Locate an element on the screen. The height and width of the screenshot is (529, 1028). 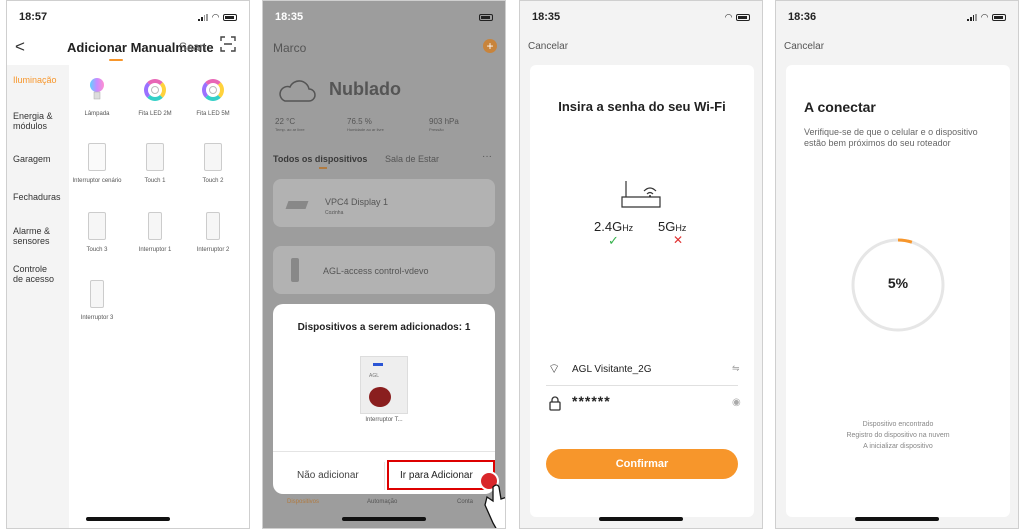
device-lampada: Lâmpada is located at coordinates (97, 95).